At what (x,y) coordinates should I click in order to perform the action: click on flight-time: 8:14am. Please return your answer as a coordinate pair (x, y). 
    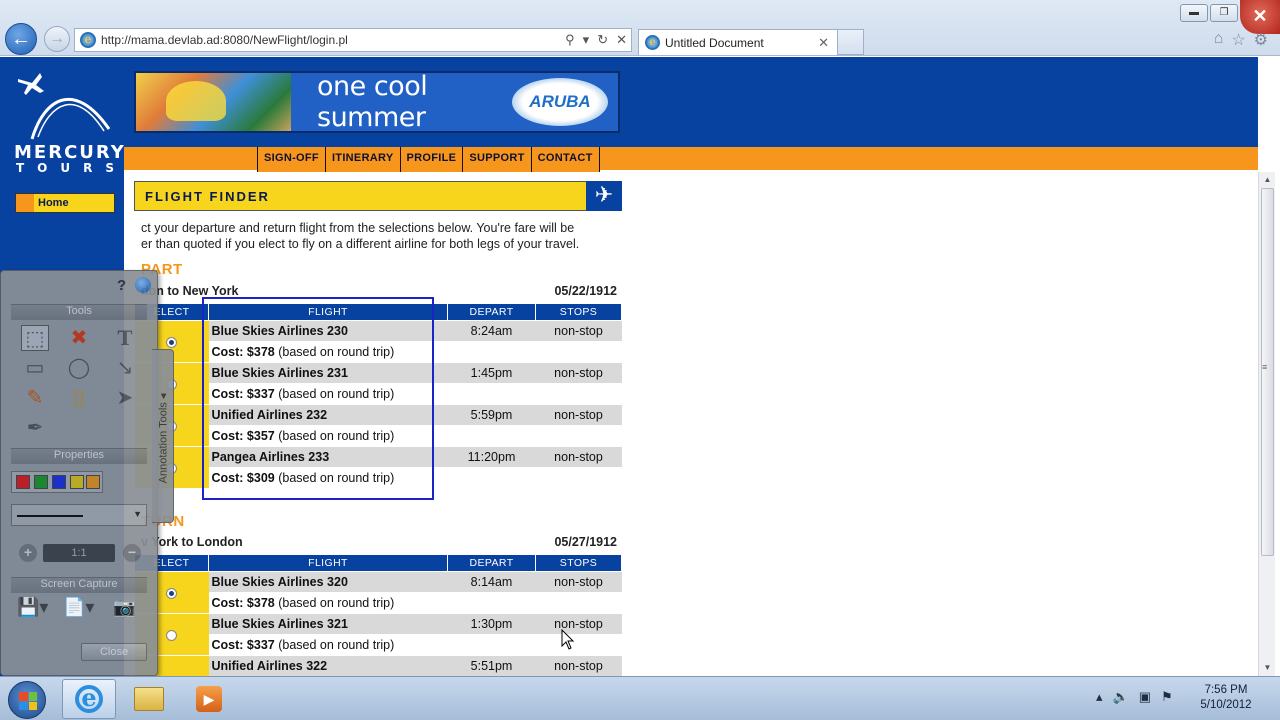
    Looking at the image, I should click on (491, 582).